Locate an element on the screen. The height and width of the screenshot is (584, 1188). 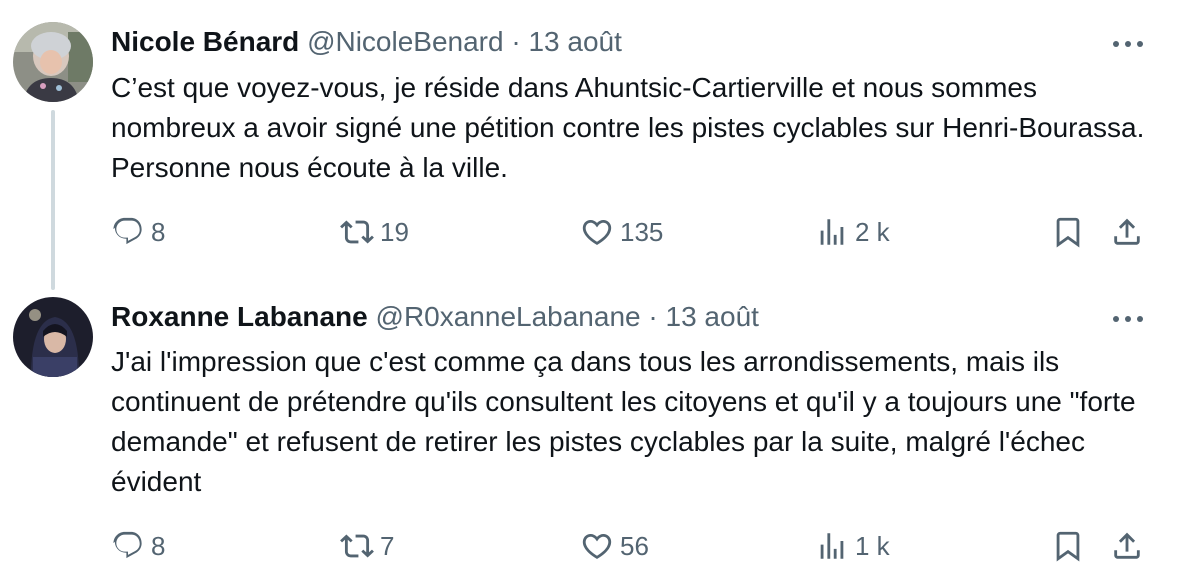
action-bar: 8 7 56 1 k is located at coordinates (594, 546).